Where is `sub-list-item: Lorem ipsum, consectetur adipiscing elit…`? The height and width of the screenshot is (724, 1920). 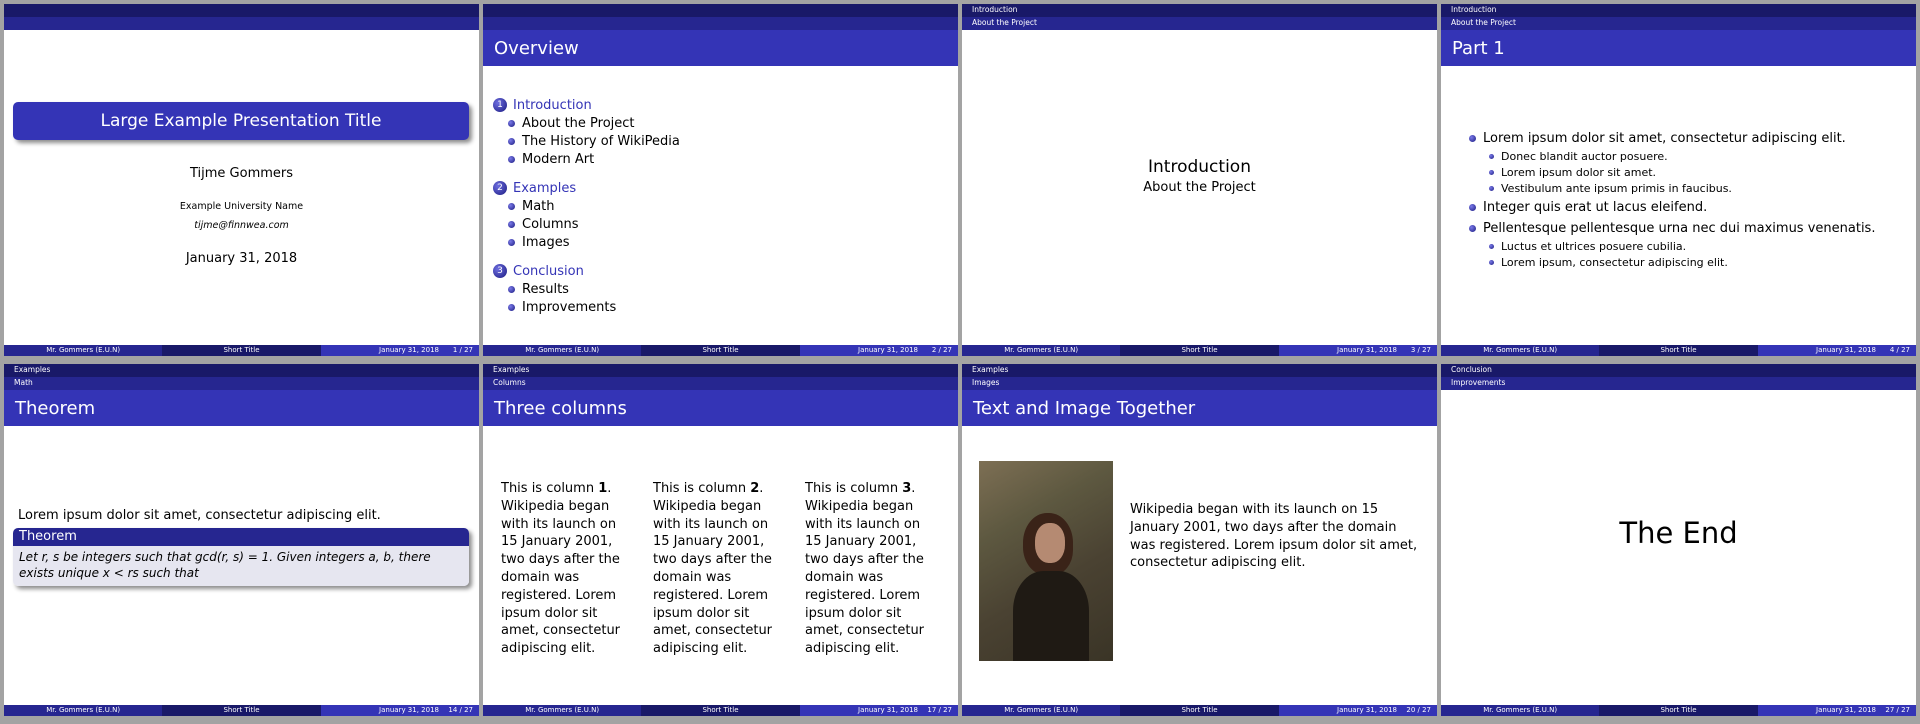
sub-list-item: Lorem ipsum, consectetur adipiscing elit… is located at coordinates (1682, 262).